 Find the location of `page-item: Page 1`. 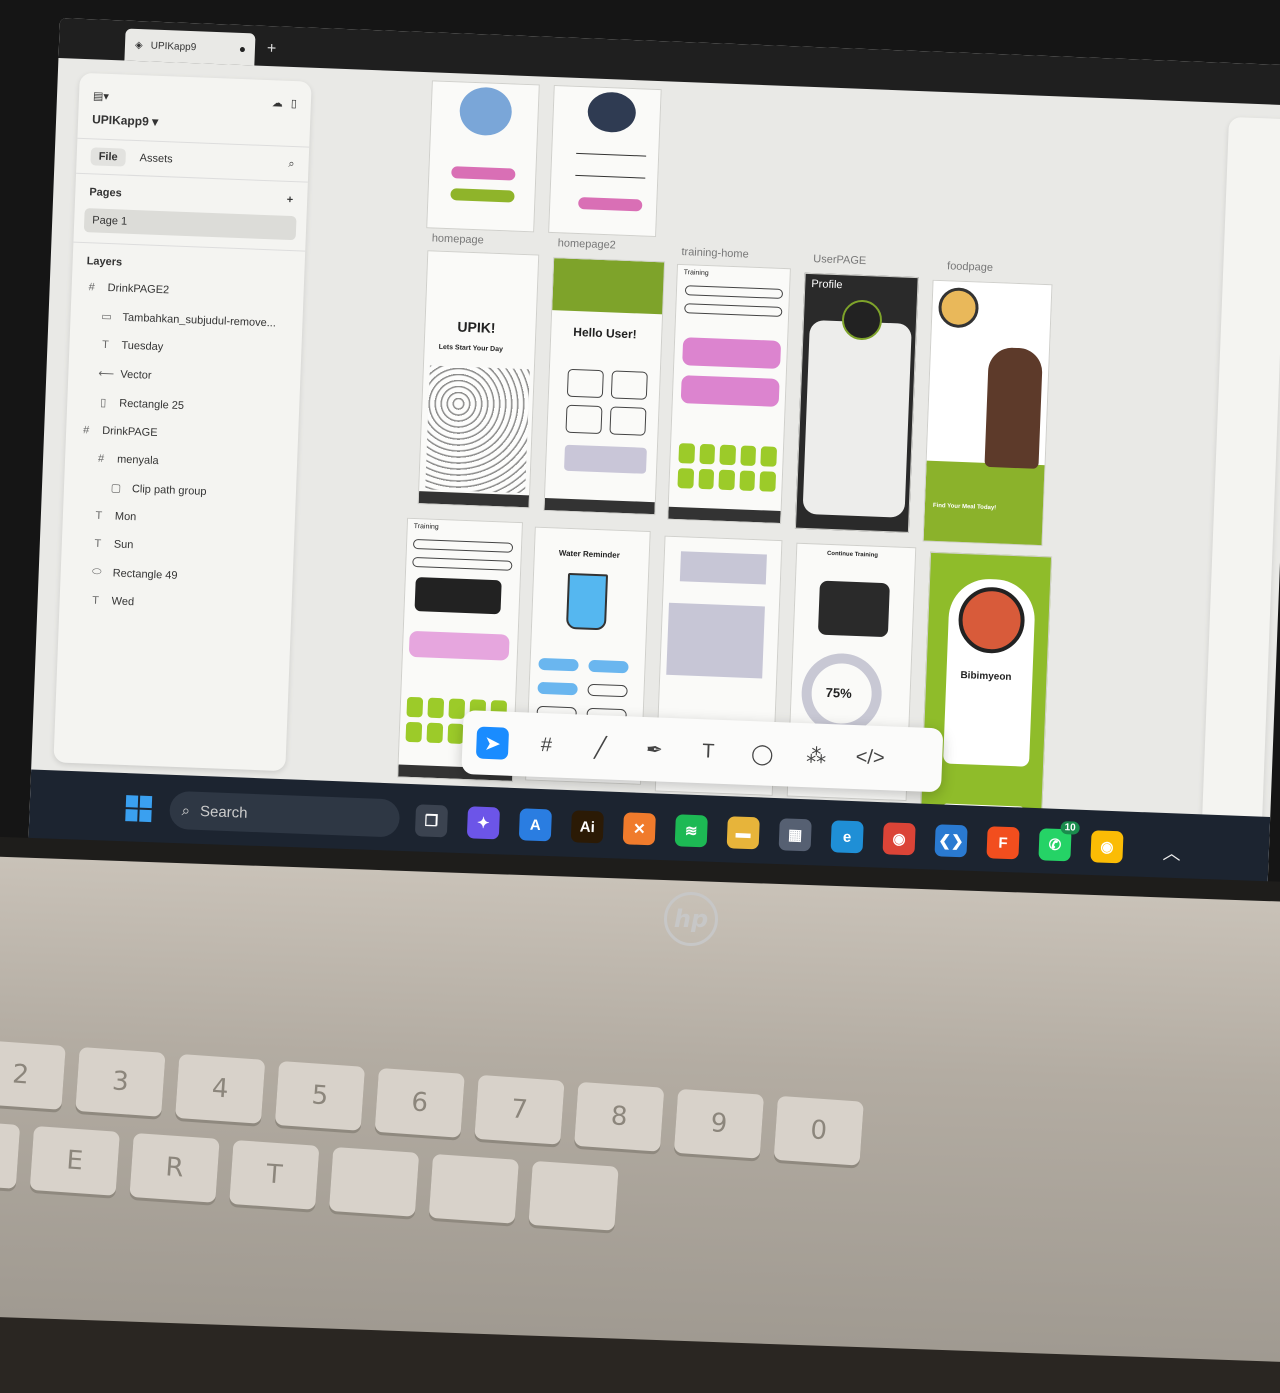

page-item: Page 1 is located at coordinates (190, 224).